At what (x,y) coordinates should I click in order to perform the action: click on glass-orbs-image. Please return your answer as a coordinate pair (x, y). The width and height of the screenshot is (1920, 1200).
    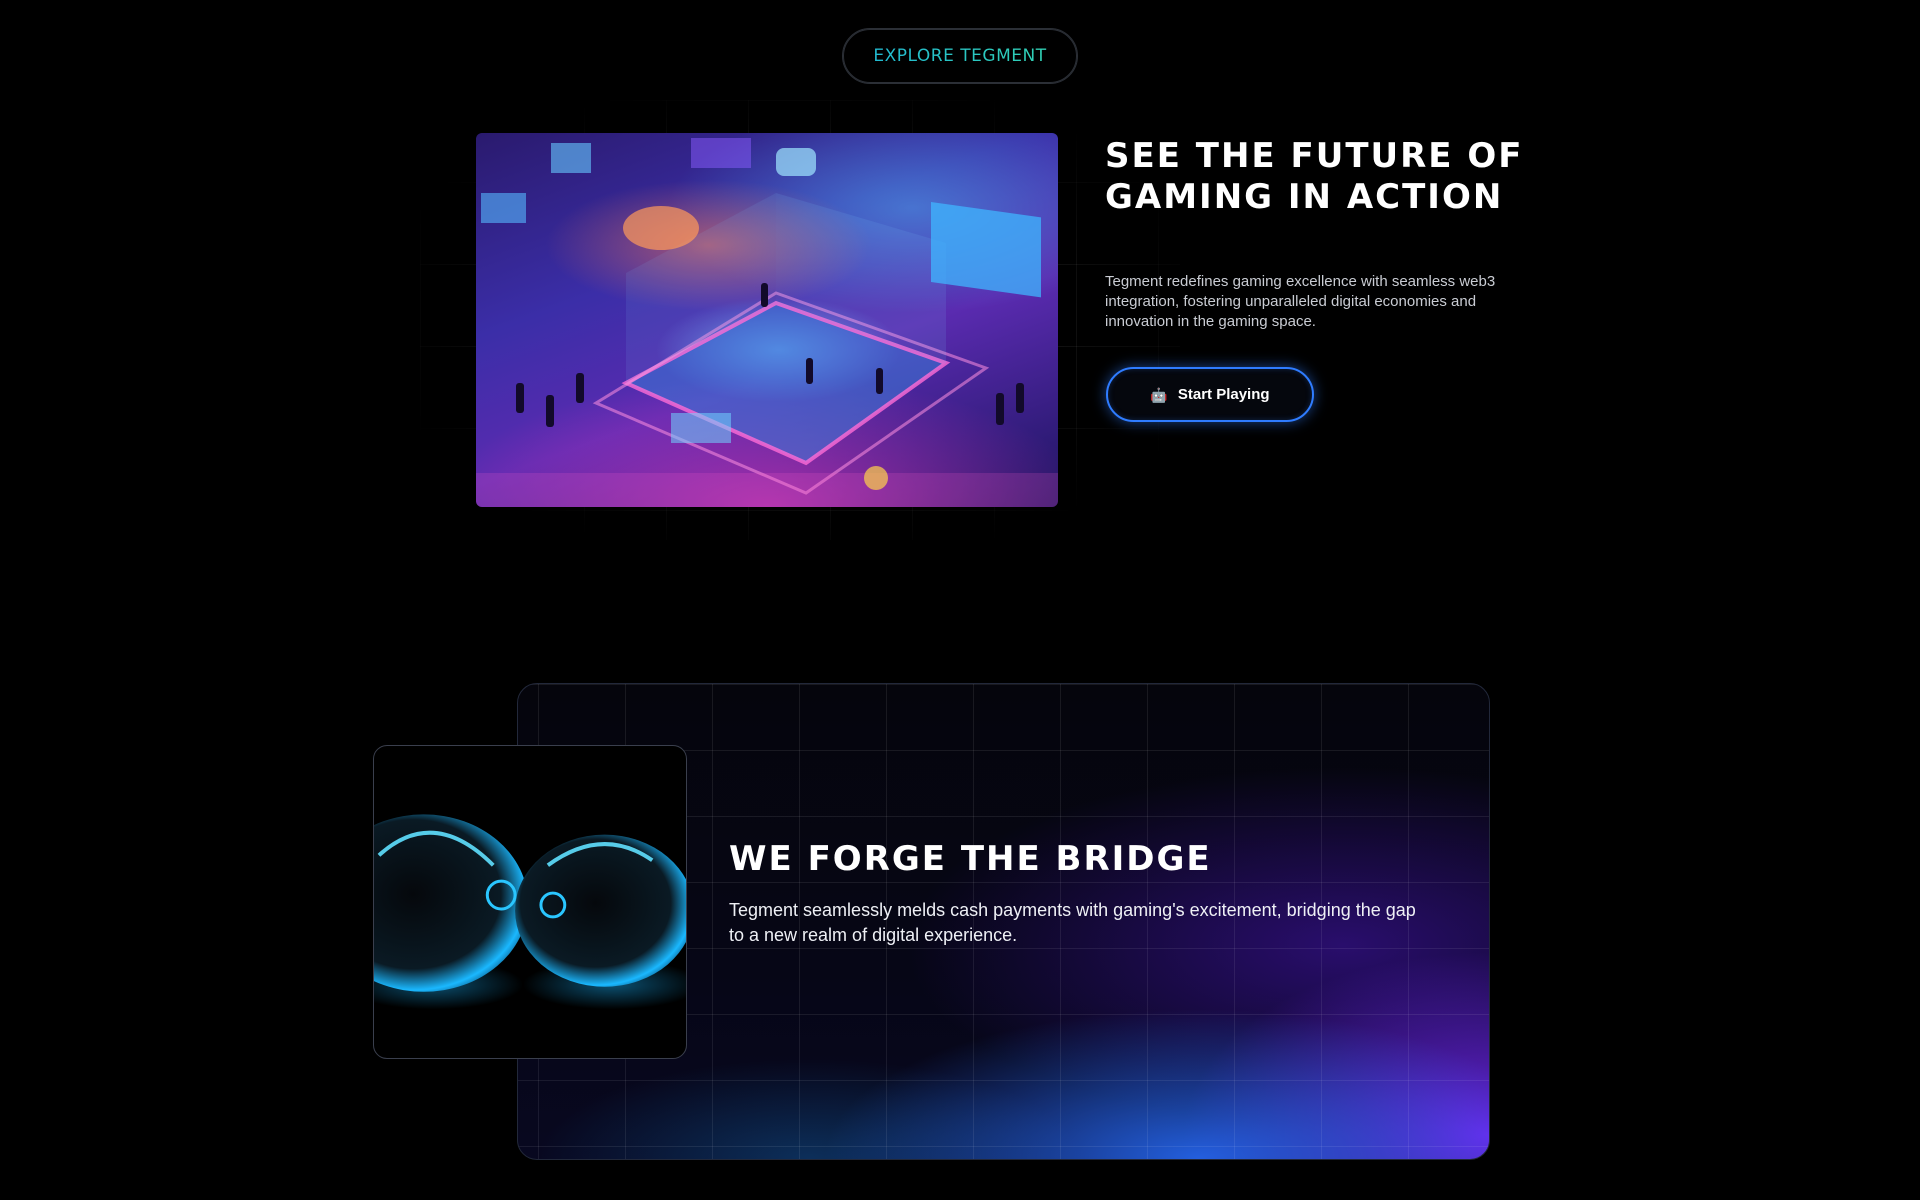
    Looking at the image, I should click on (530, 902).